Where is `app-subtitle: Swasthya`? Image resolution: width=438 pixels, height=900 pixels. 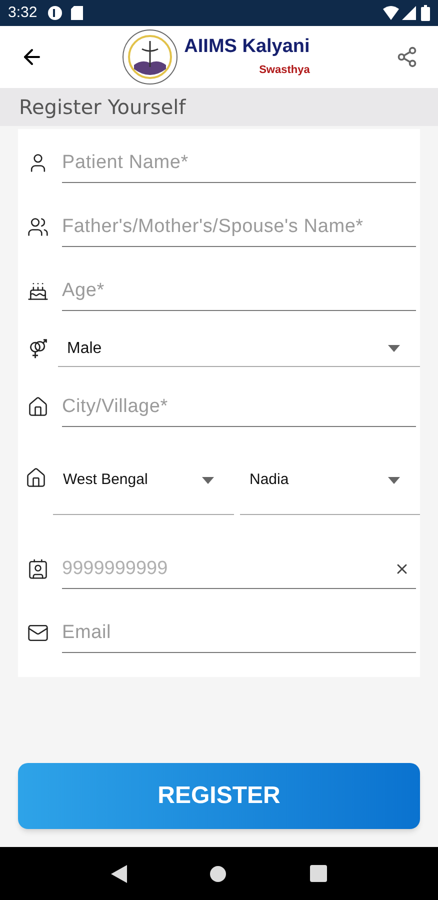 app-subtitle: Swasthya is located at coordinates (284, 70).